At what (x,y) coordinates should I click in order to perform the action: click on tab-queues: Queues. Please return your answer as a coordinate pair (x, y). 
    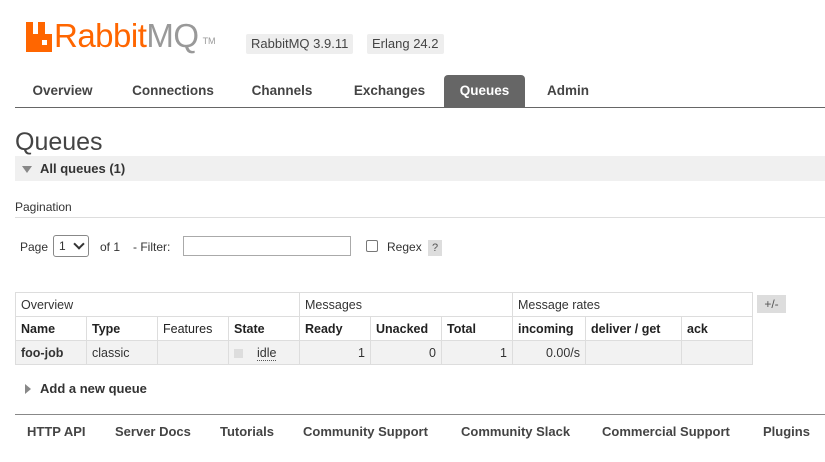
    Looking at the image, I should click on (484, 91).